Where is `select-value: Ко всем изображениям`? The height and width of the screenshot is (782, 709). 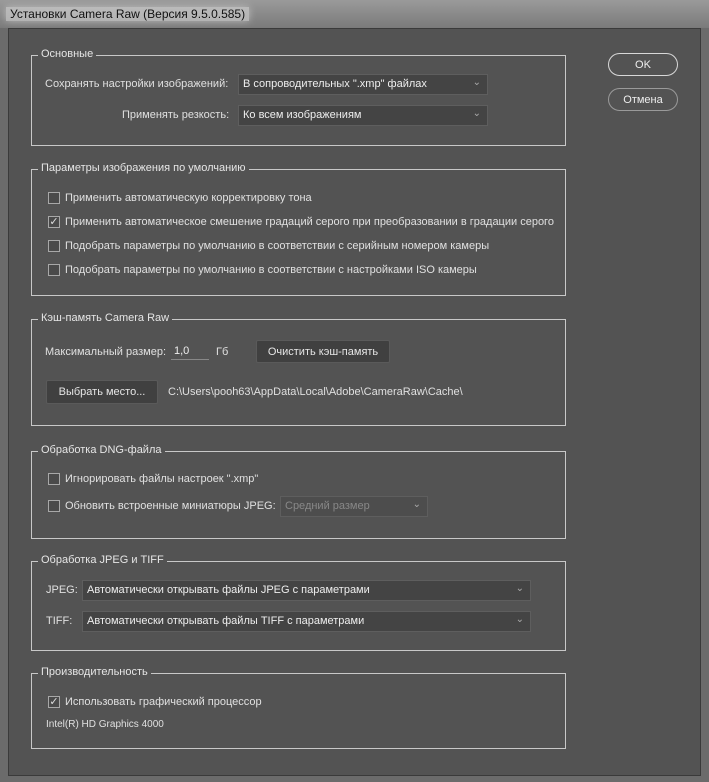
select-value: Ко всем изображениям is located at coordinates (302, 115).